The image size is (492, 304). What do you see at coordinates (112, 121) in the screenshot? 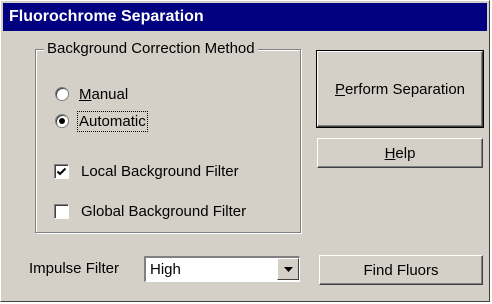
I see `radio-automatic-label: Automatic` at bounding box center [112, 121].